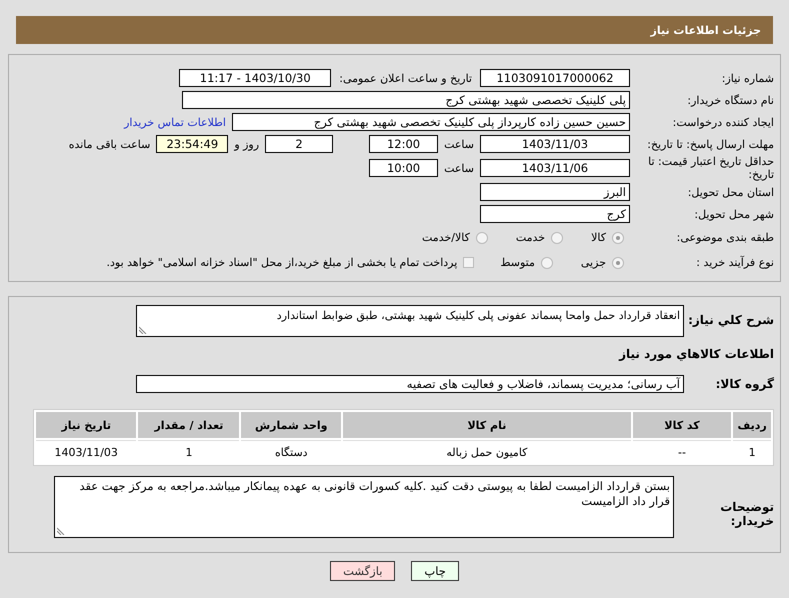 Image resolution: width=789 pixels, height=598 pixels. I want to click on column-header: واحد شمارش, so click(291, 425).